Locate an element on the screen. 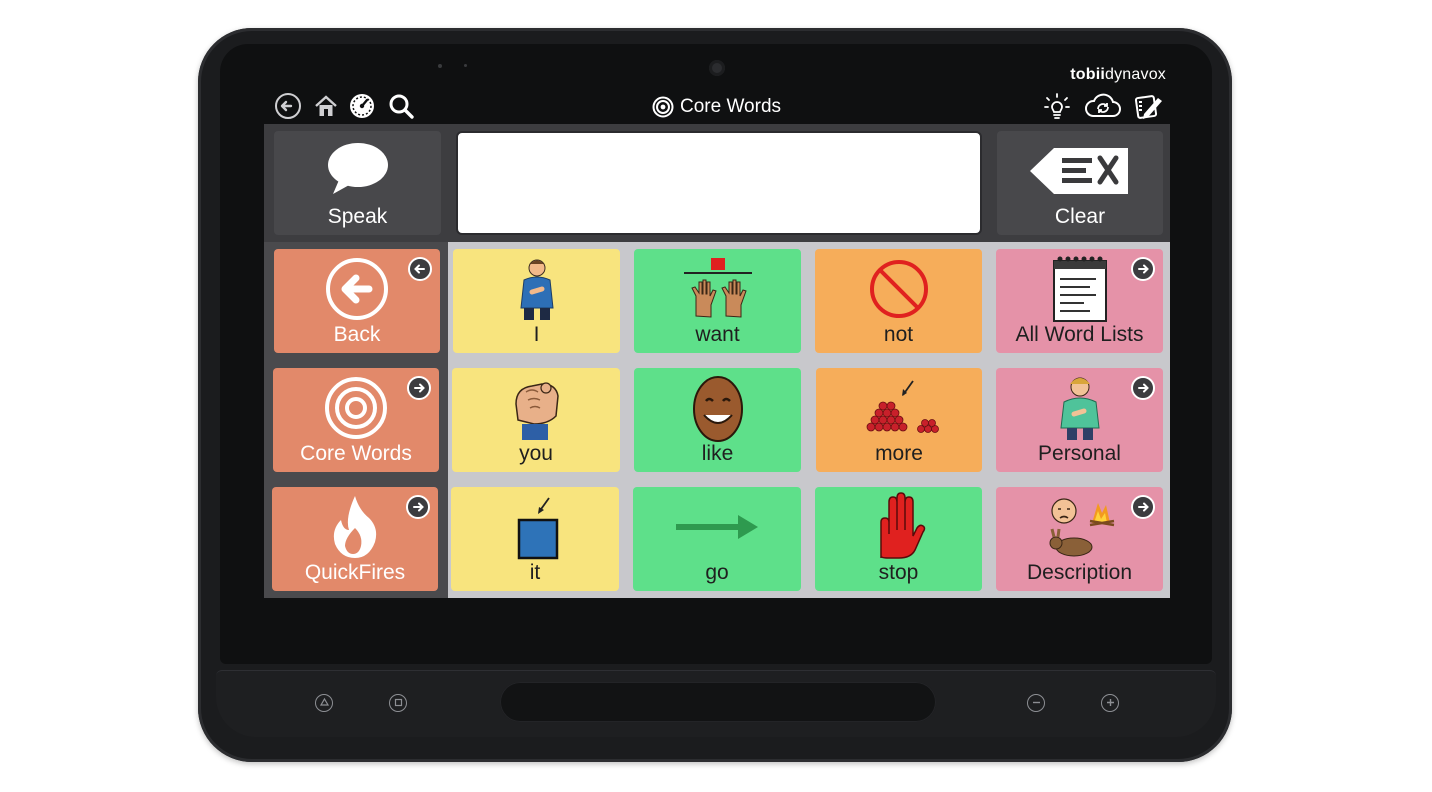 The height and width of the screenshot is (792, 1432). word-label-it: it is located at coordinates (535, 572).